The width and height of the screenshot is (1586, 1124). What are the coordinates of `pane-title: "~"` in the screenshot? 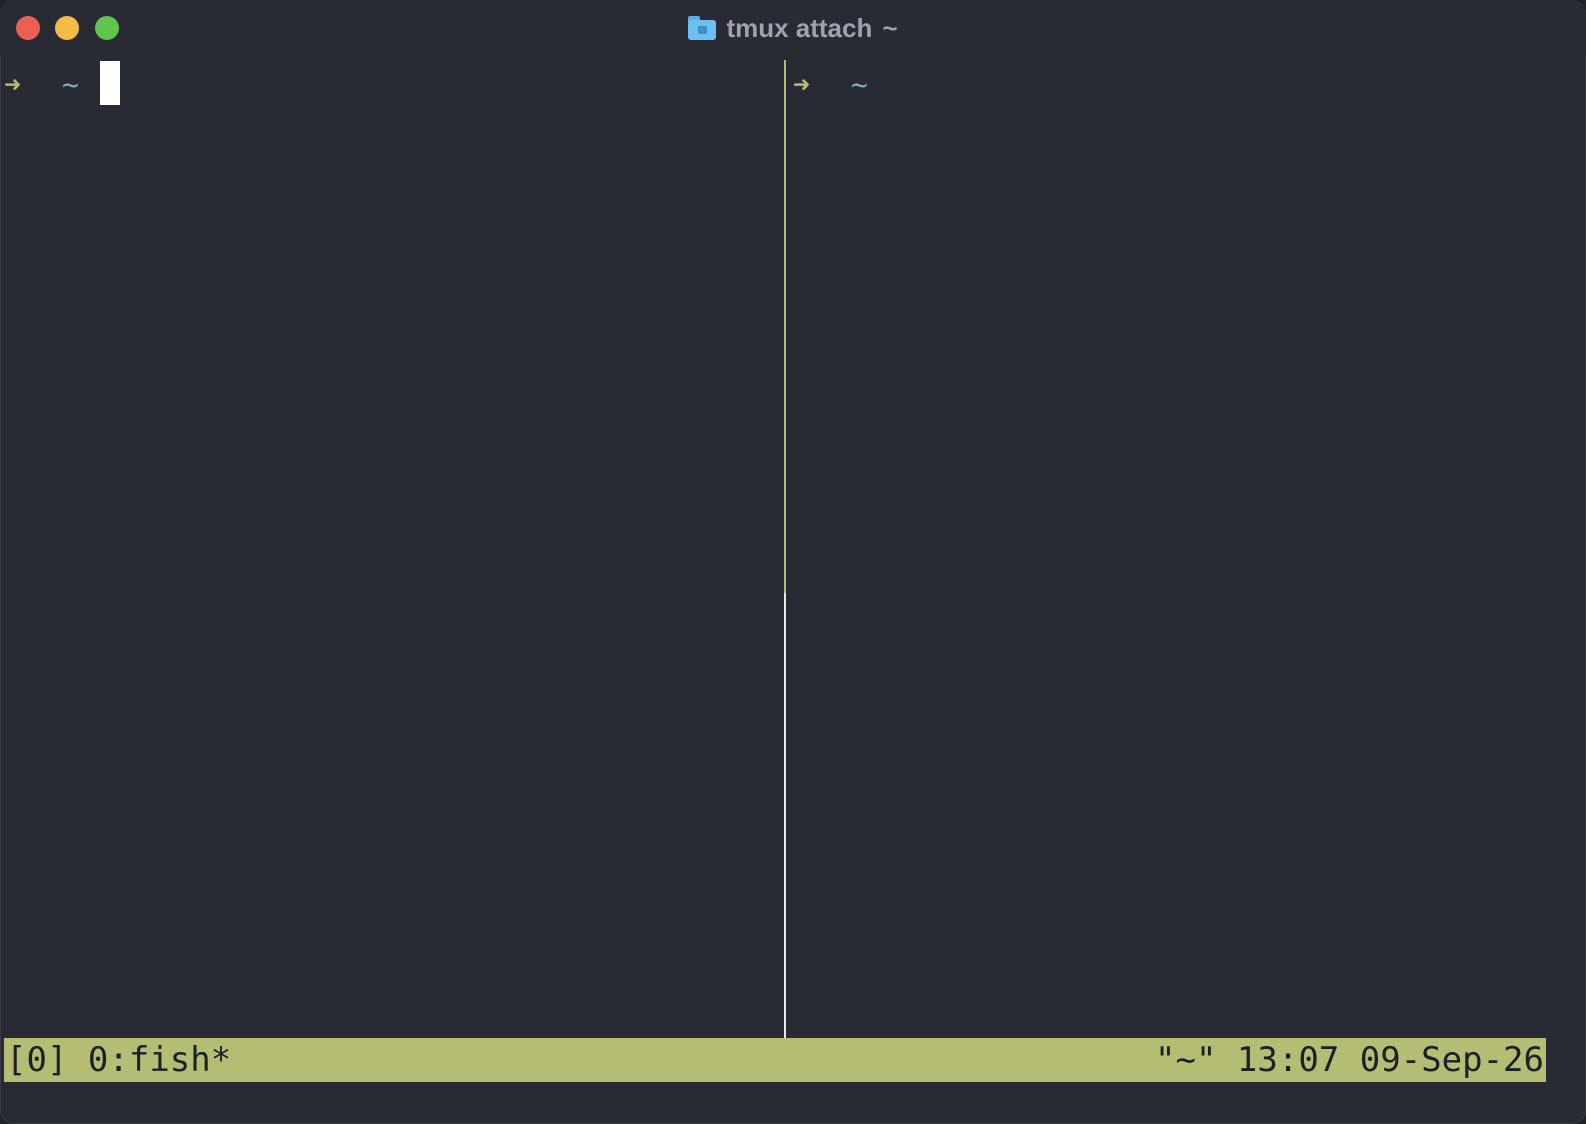 It's located at (1186, 1060).